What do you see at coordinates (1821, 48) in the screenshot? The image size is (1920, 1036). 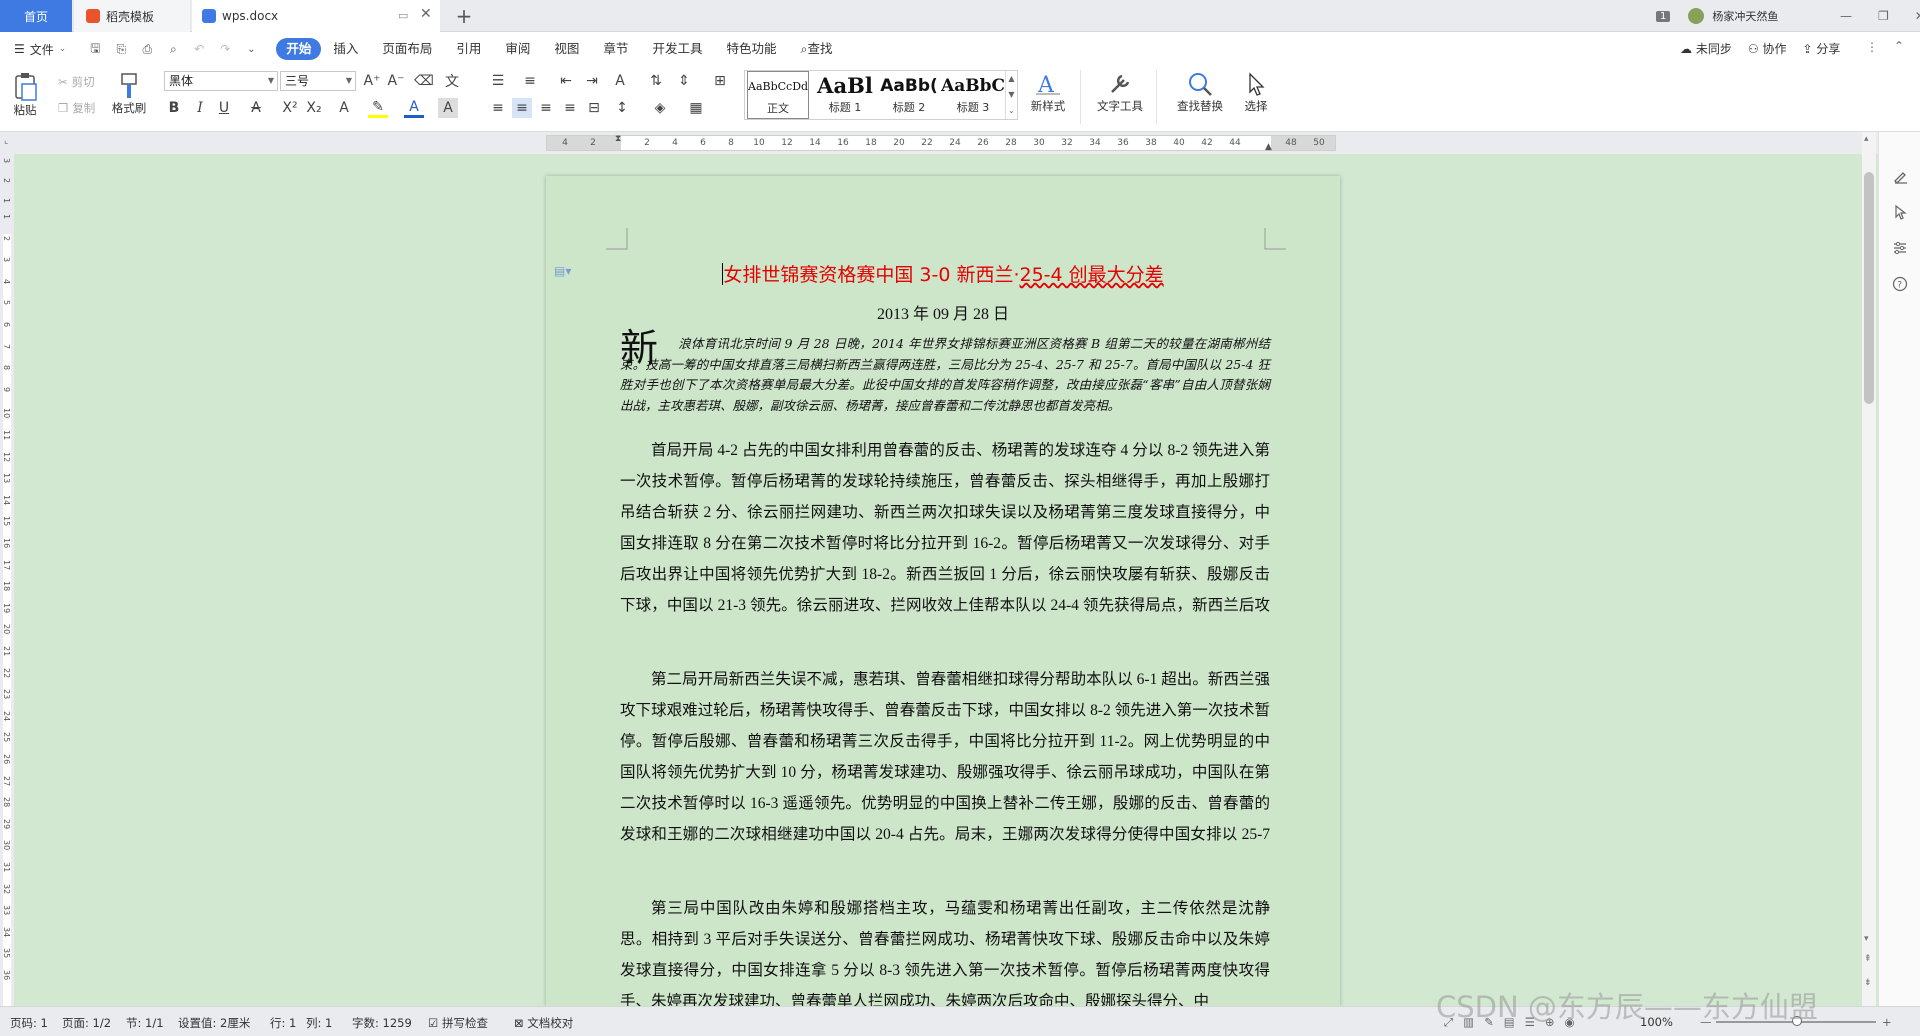 I see `share-button: ⇪ 分享` at bounding box center [1821, 48].